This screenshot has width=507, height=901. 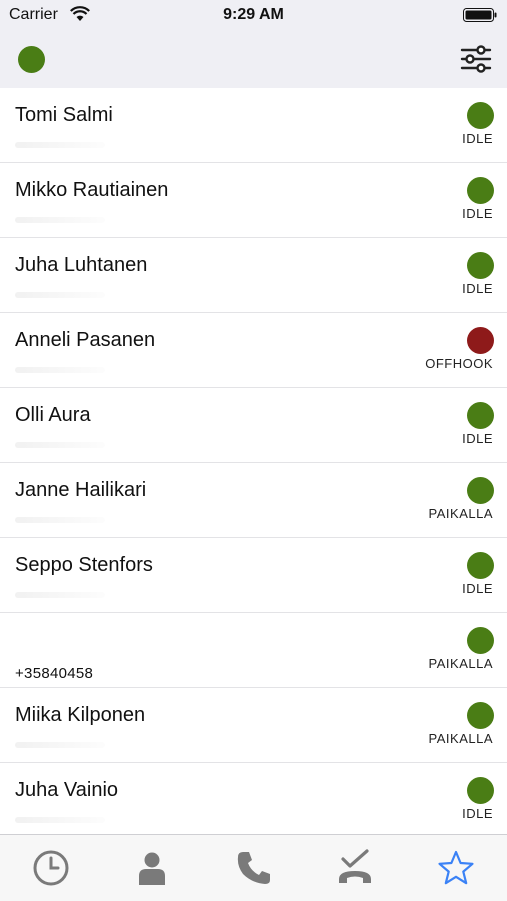 What do you see at coordinates (480, 15) in the screenshot?
I see `battery-icon` at bounding box center [480, 15].